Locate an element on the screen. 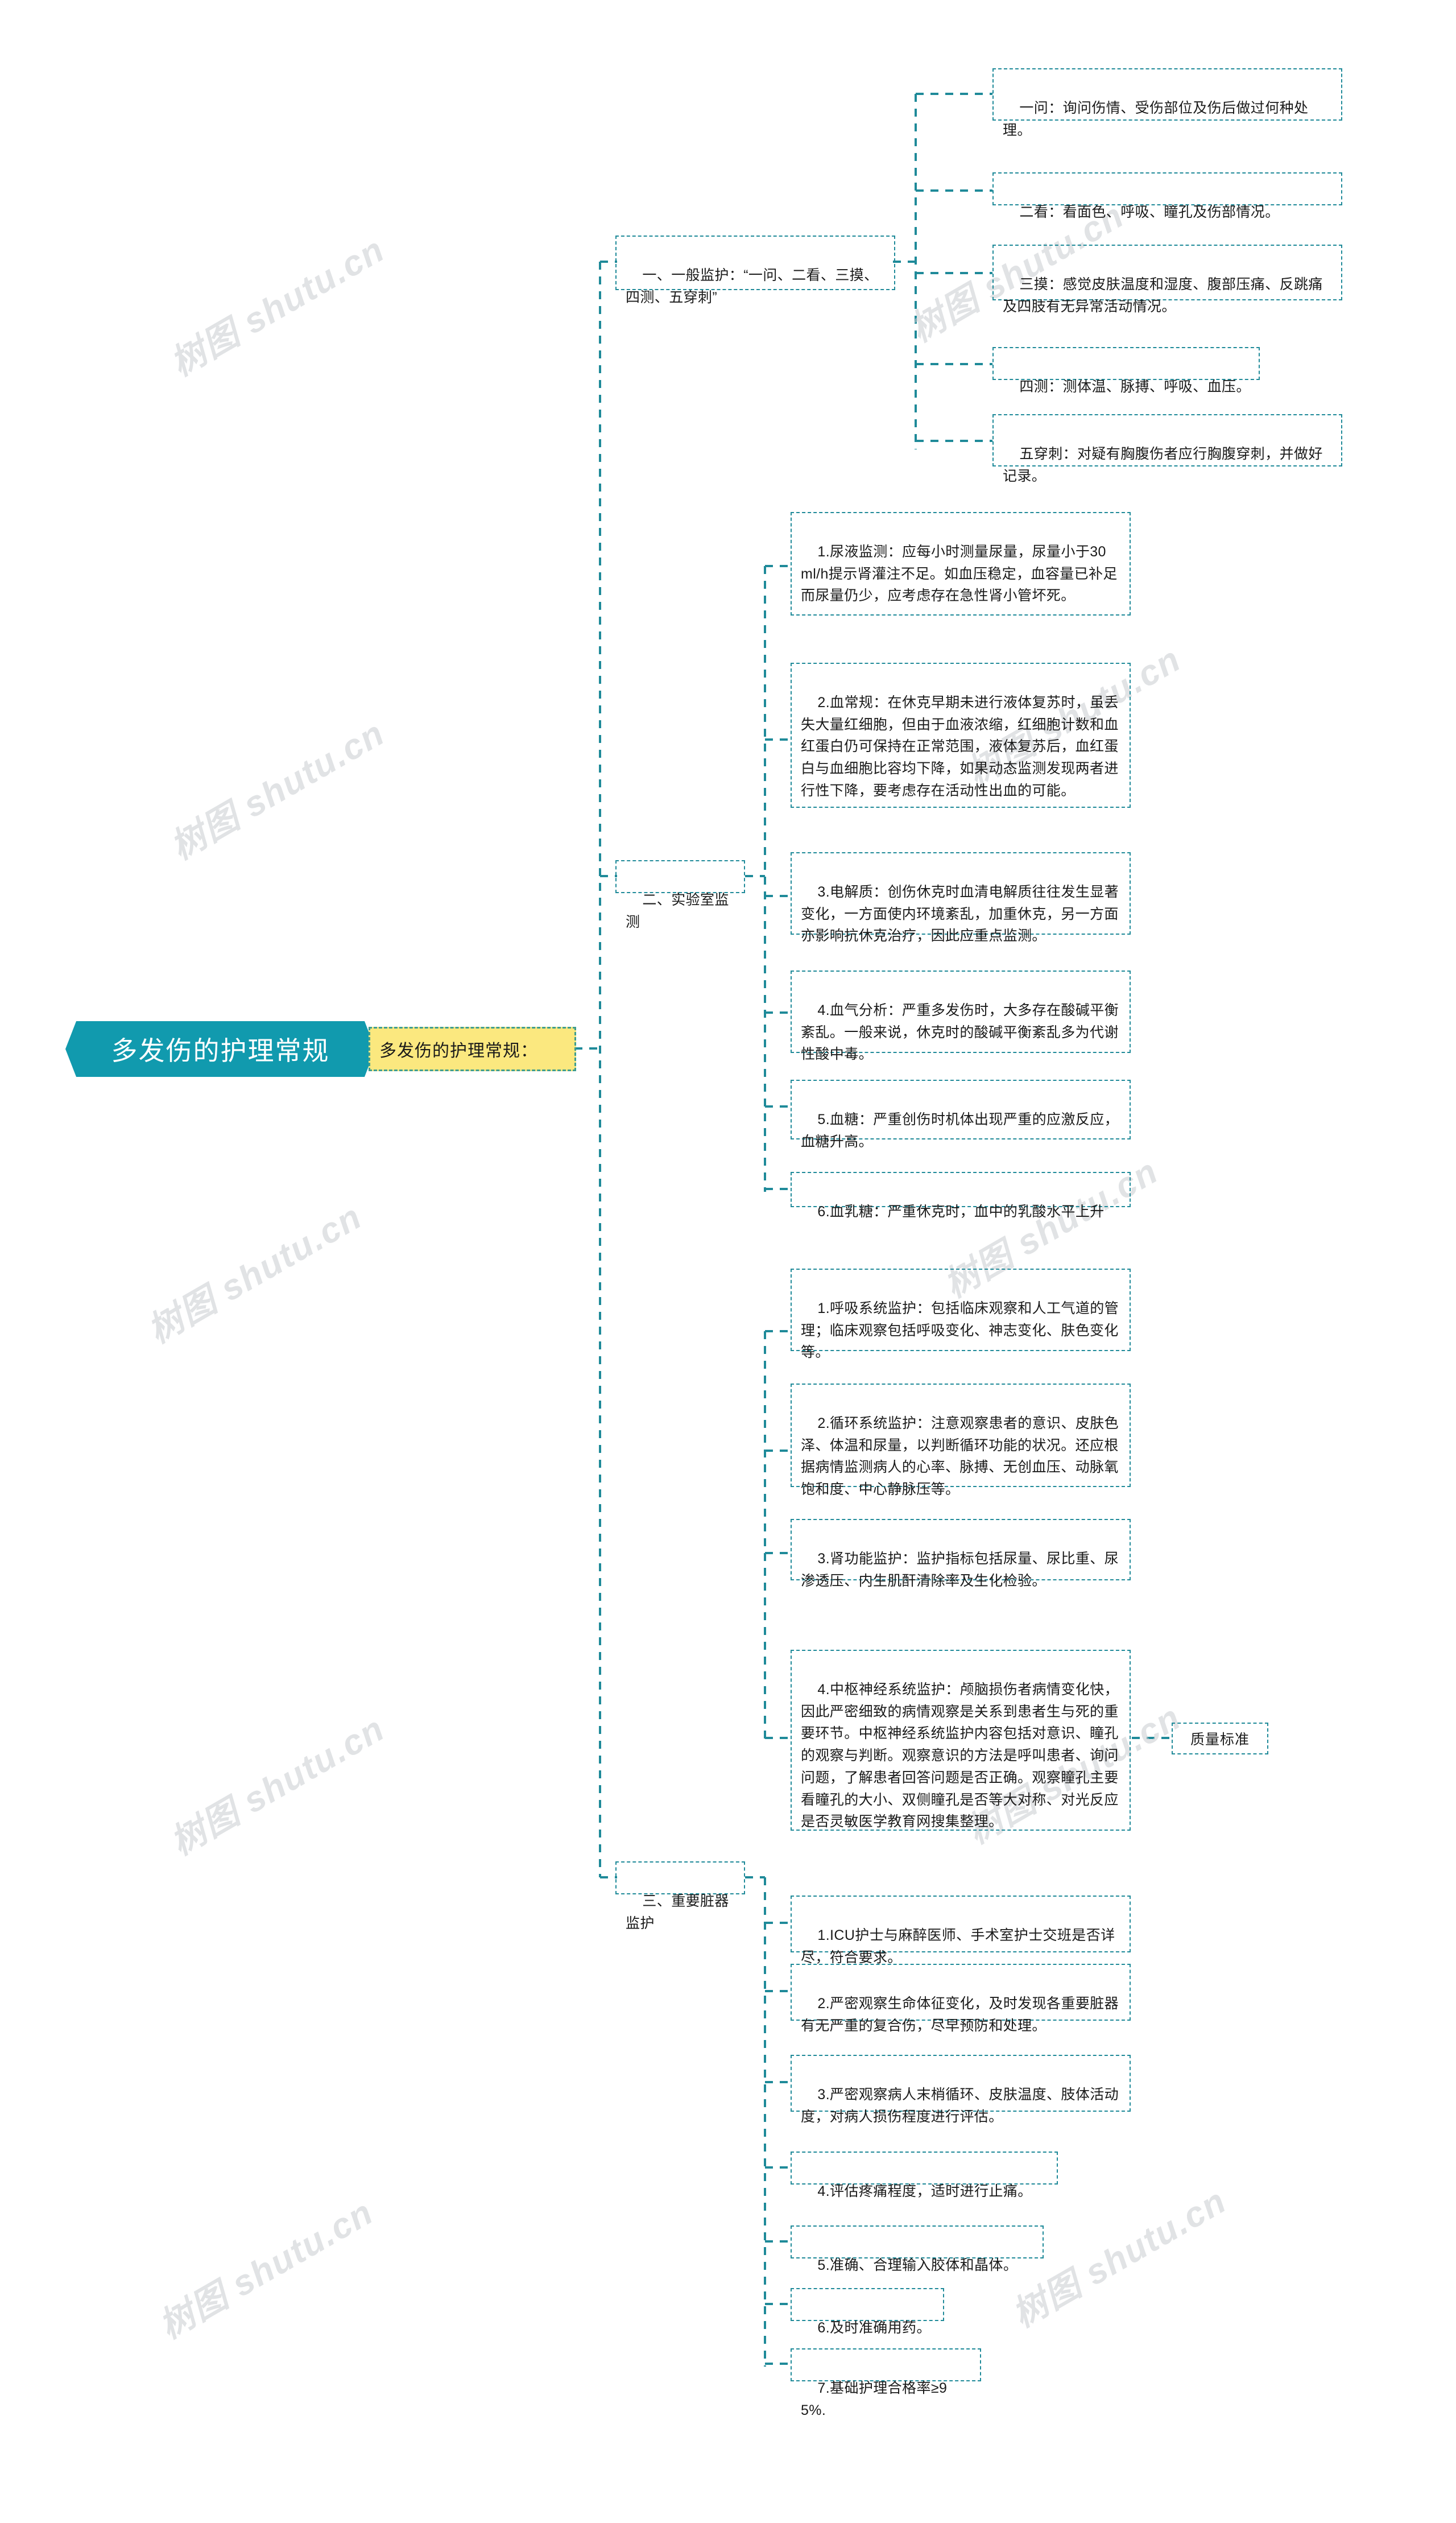 The width and height of the screenshot is (1456, 2523). leaf-label: 2.严密观察生命体征变化，及时发现各重要脏器有无严重的复合伤，尽早预防和处理。 is located at coordinates (960, 2014).